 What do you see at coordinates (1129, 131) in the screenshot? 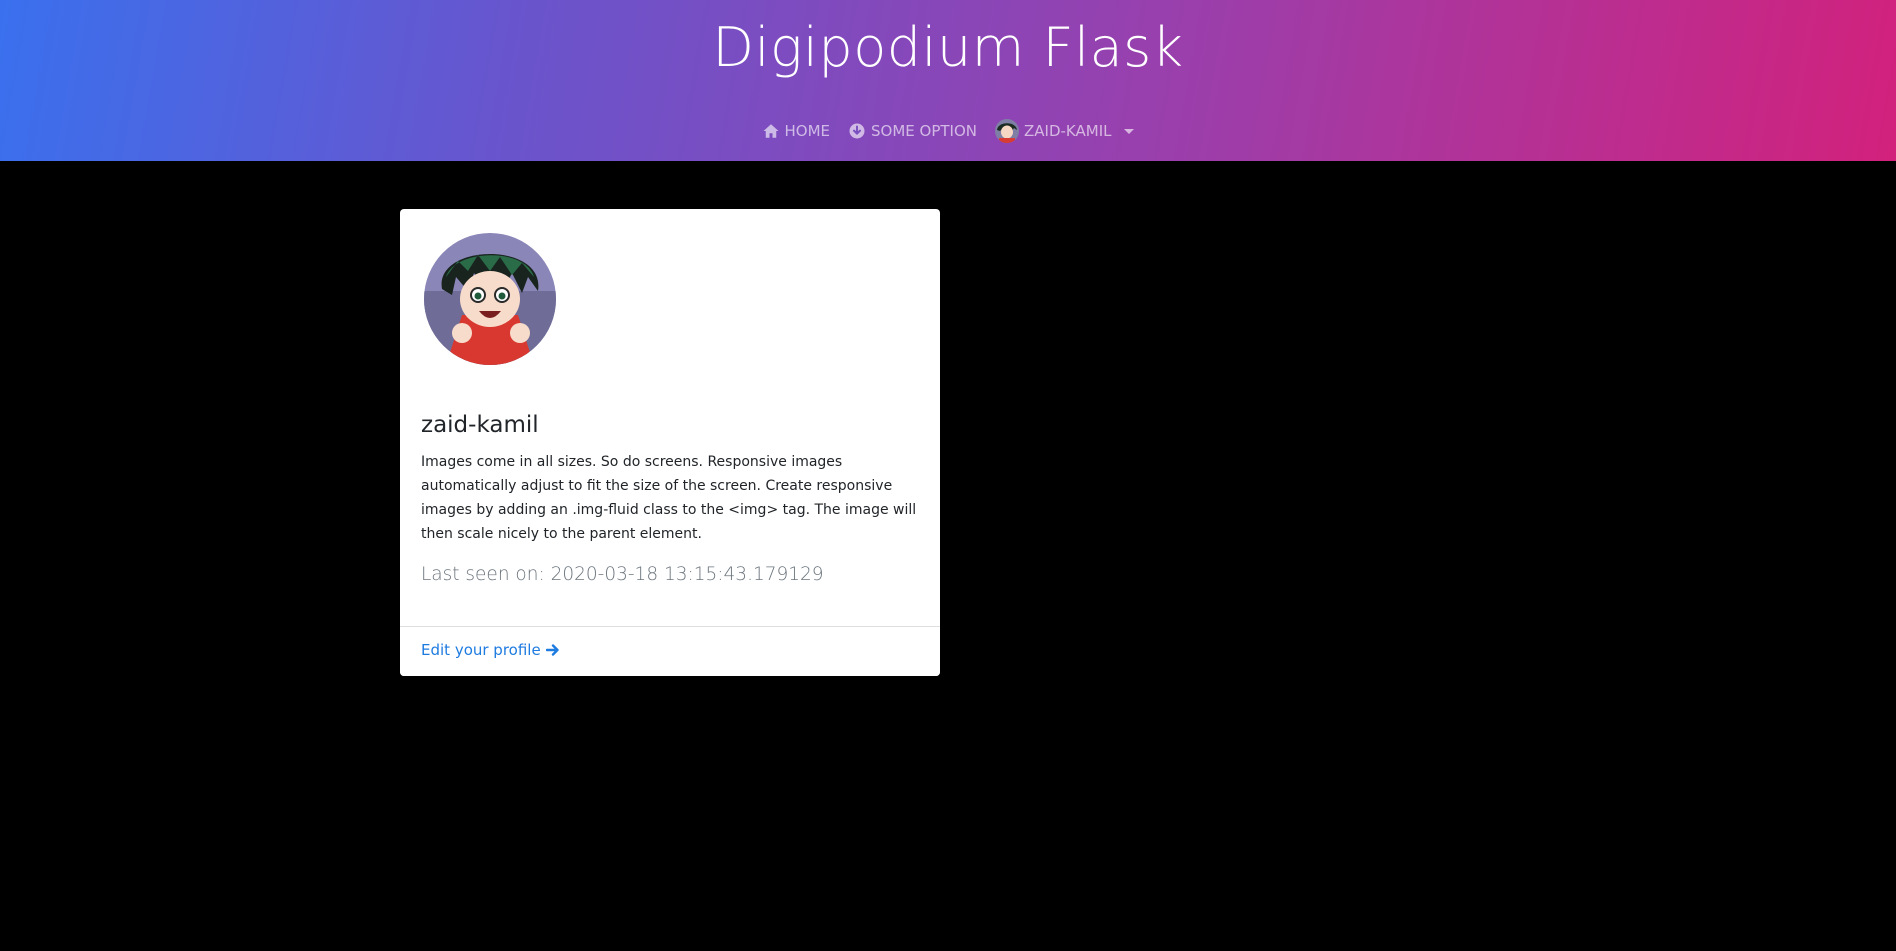
I see `caret-down-icon` at bounding box center [1129, 131].